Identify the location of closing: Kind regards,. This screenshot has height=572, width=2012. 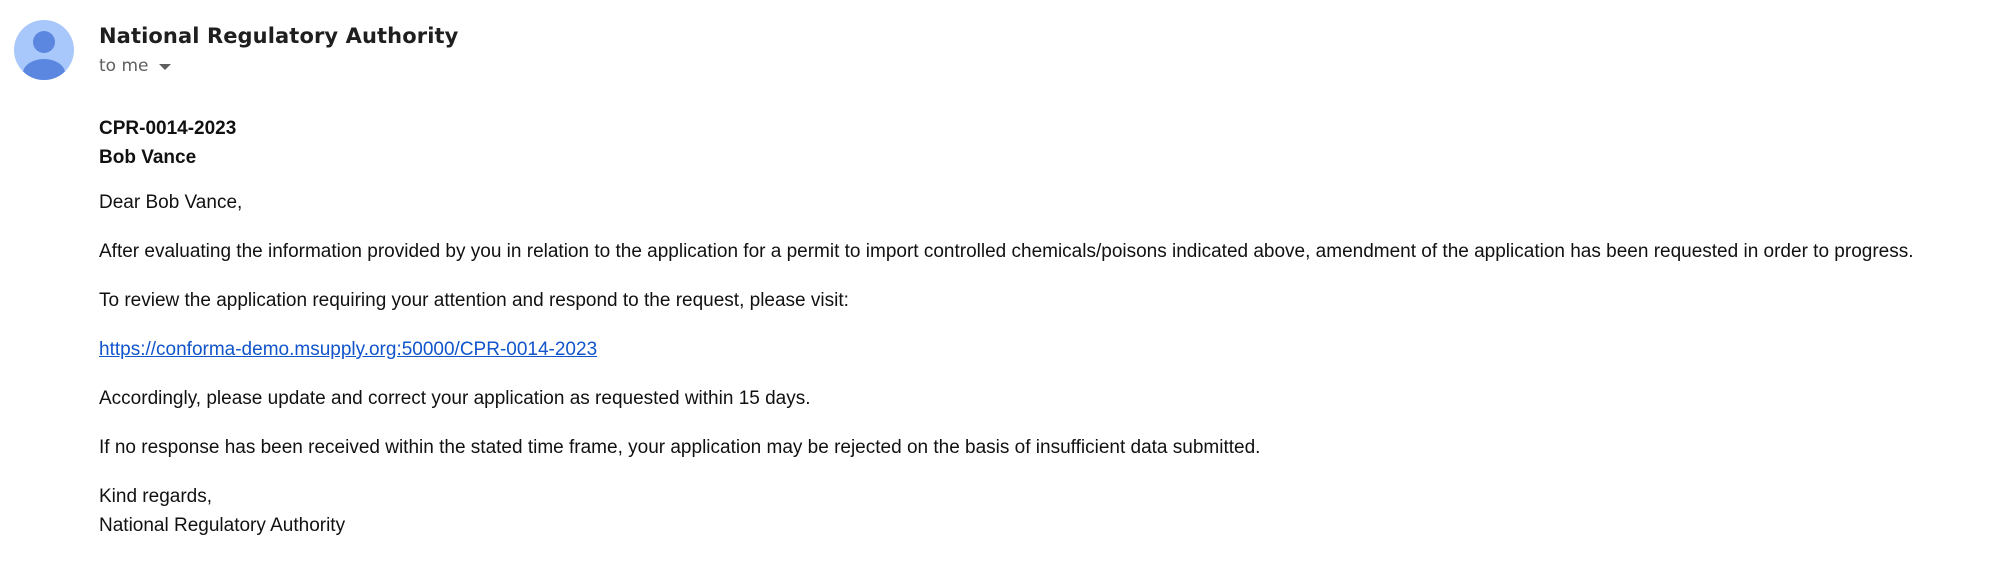
(156, 496).